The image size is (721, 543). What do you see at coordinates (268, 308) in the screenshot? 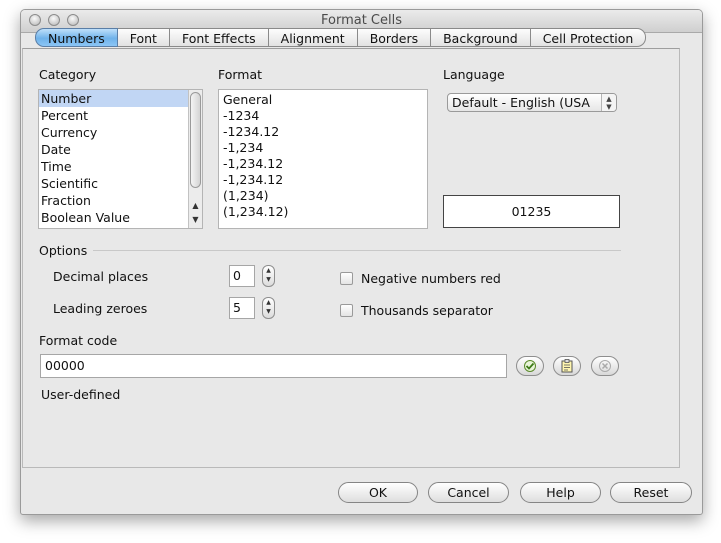
I see `leading-zeroes-stepper: ▲ ▼` at bounding box center [268, 308].